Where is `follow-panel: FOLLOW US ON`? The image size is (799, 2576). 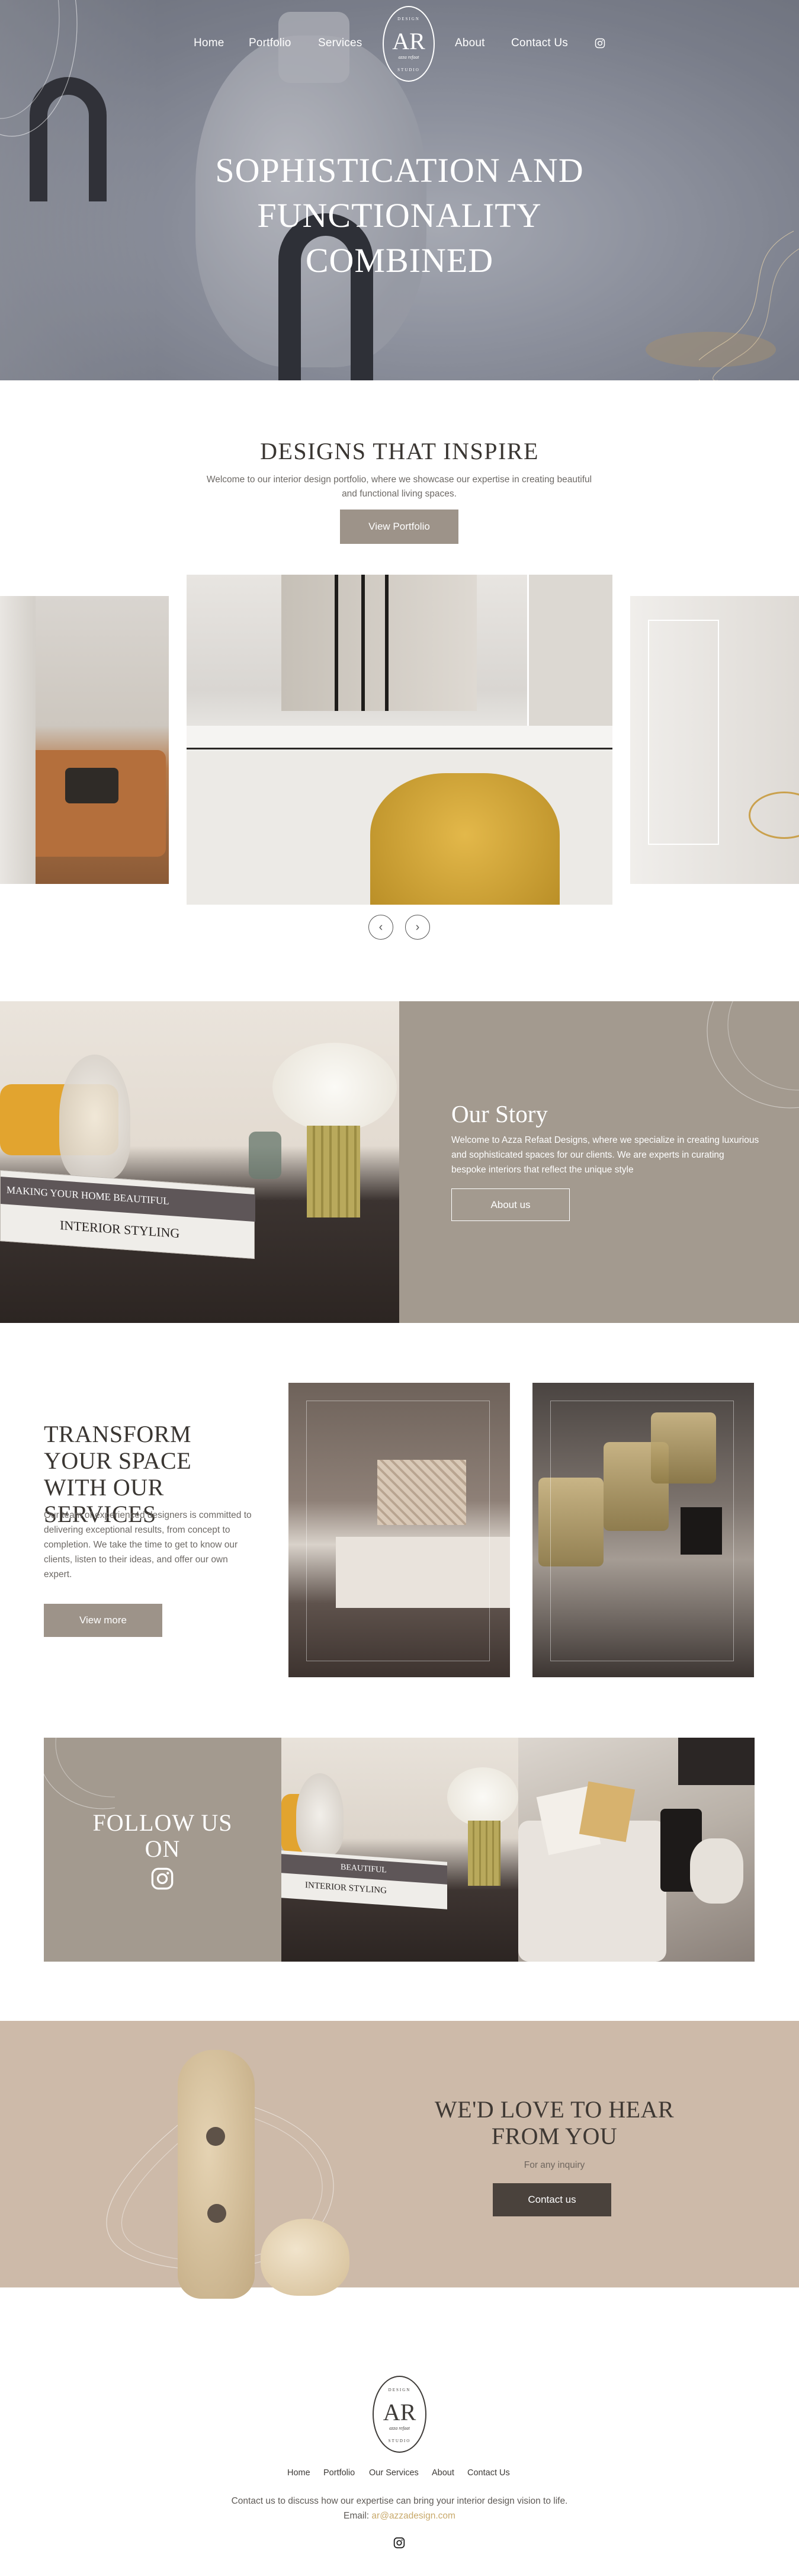
follow-panel: FOLLOW US ON is located at coordinates (163, 1850).